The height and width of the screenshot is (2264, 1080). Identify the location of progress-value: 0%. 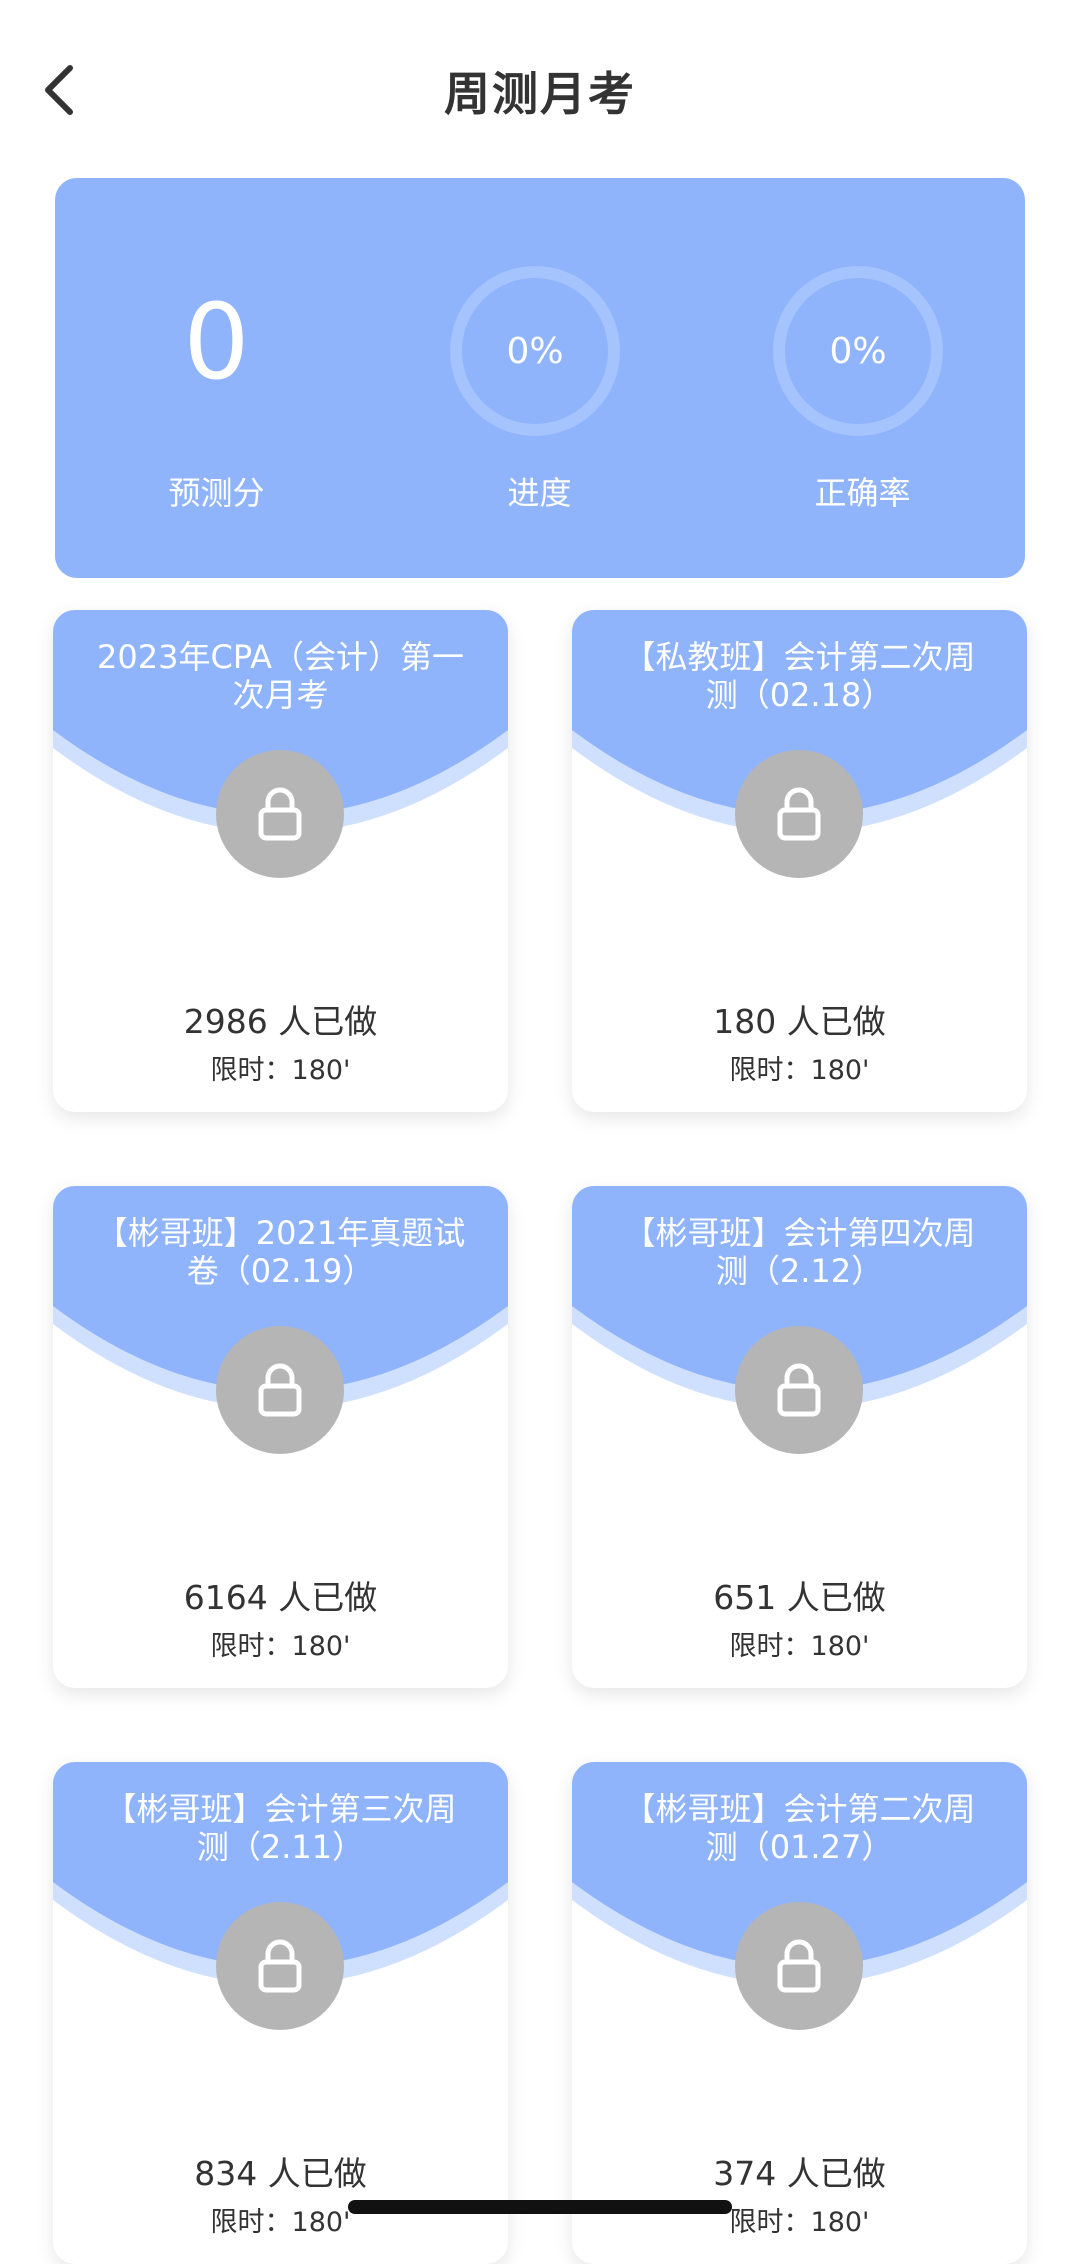
(535, 351).